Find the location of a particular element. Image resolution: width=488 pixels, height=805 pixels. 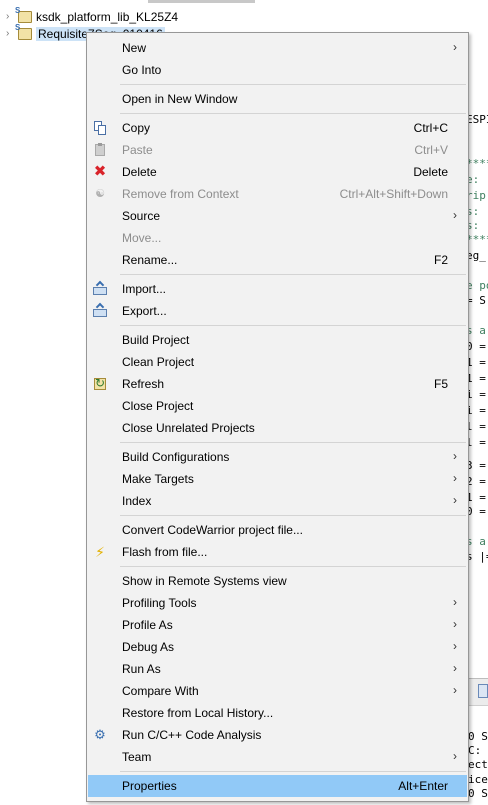

menu-item-label: Copy is located at coordinates (136, 128).